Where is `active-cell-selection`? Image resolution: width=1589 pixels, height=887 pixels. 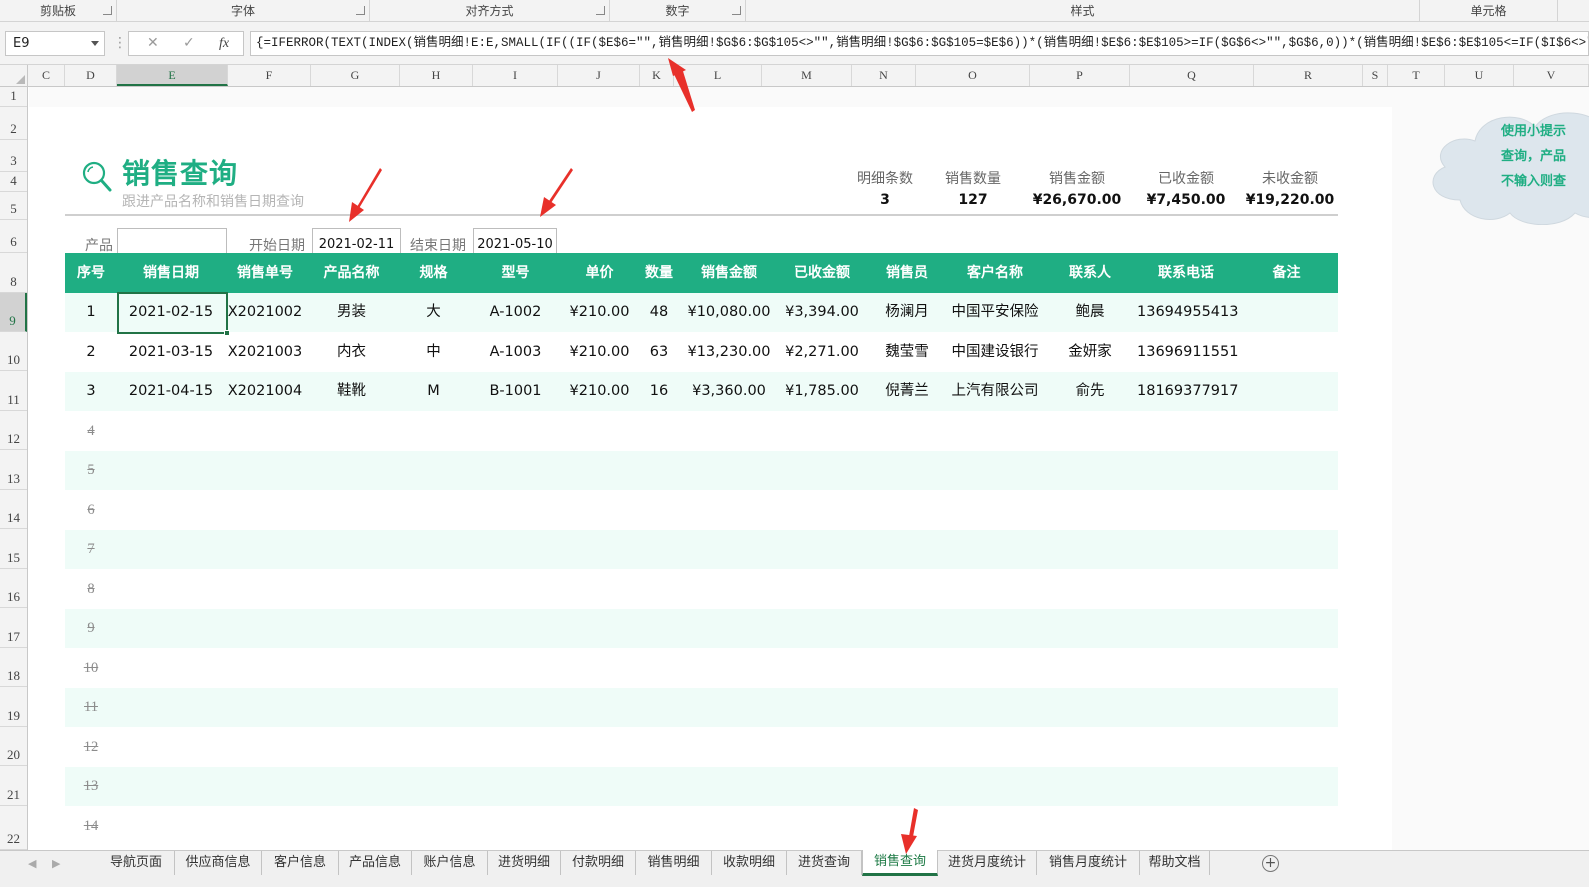 active-cell-selection is located at coordinates (173, 314).